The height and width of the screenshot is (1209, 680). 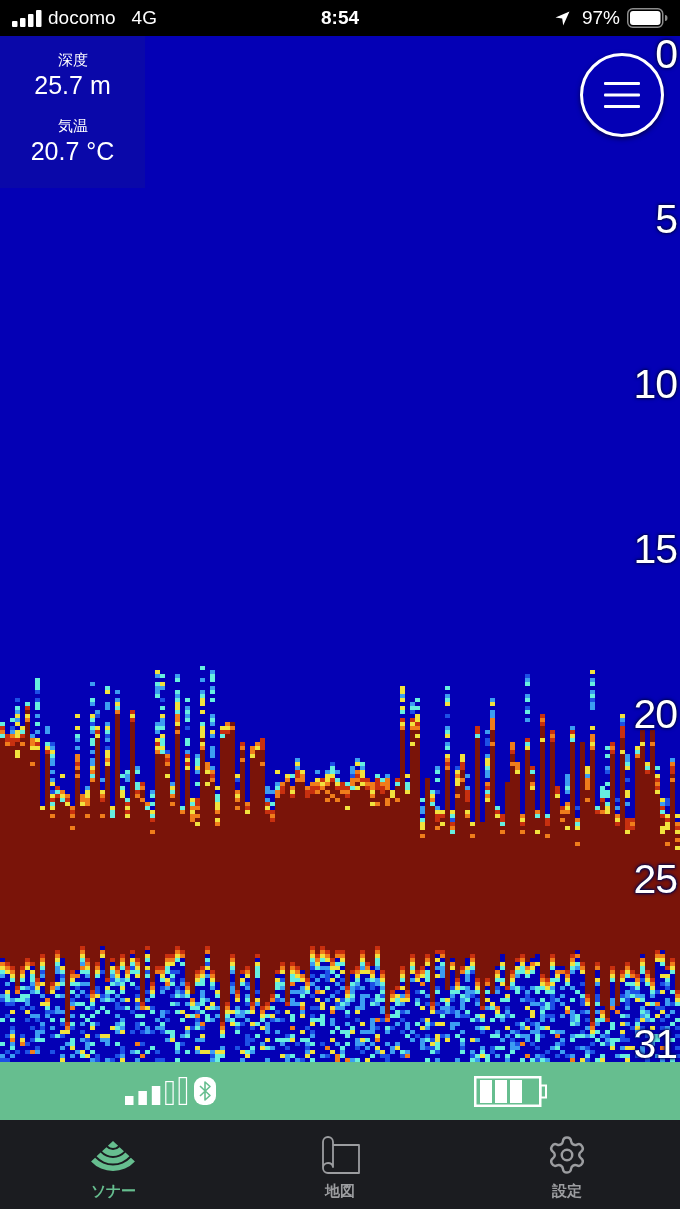 What do you see at coordinates (666, 219) in the screenshot?
I see `depth-scale-label: 5` at bounding box center [666, 219].